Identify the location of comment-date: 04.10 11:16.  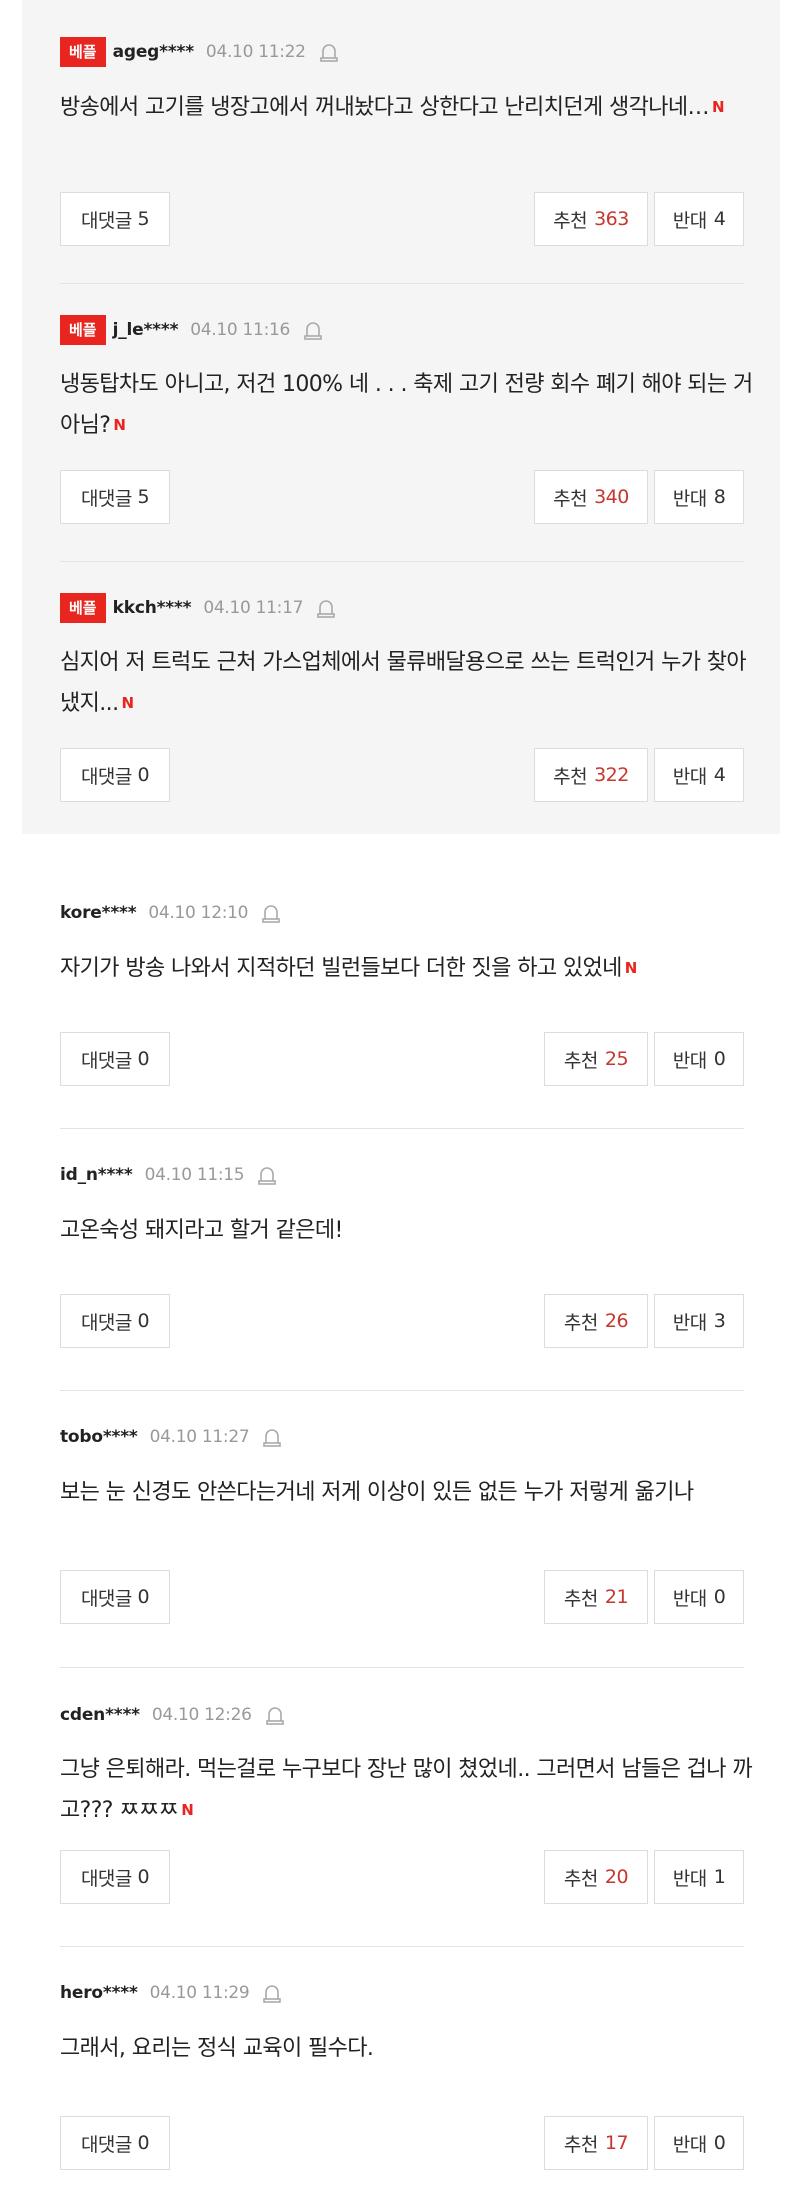
(240, 330).